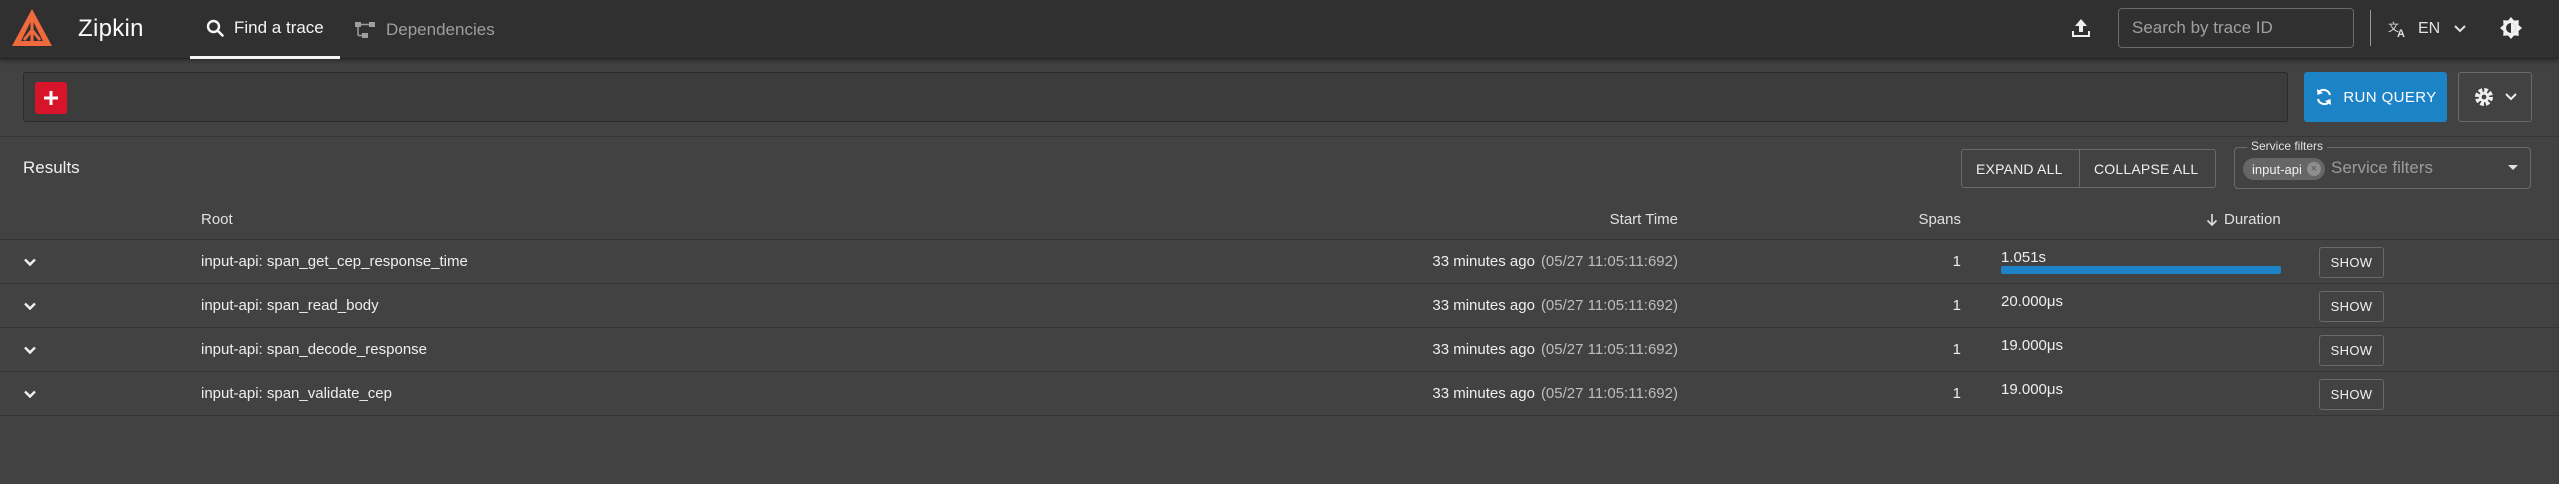 This screenshot has height=484, width=2559. I want to click on refresh-icon, so click(2324, 97).